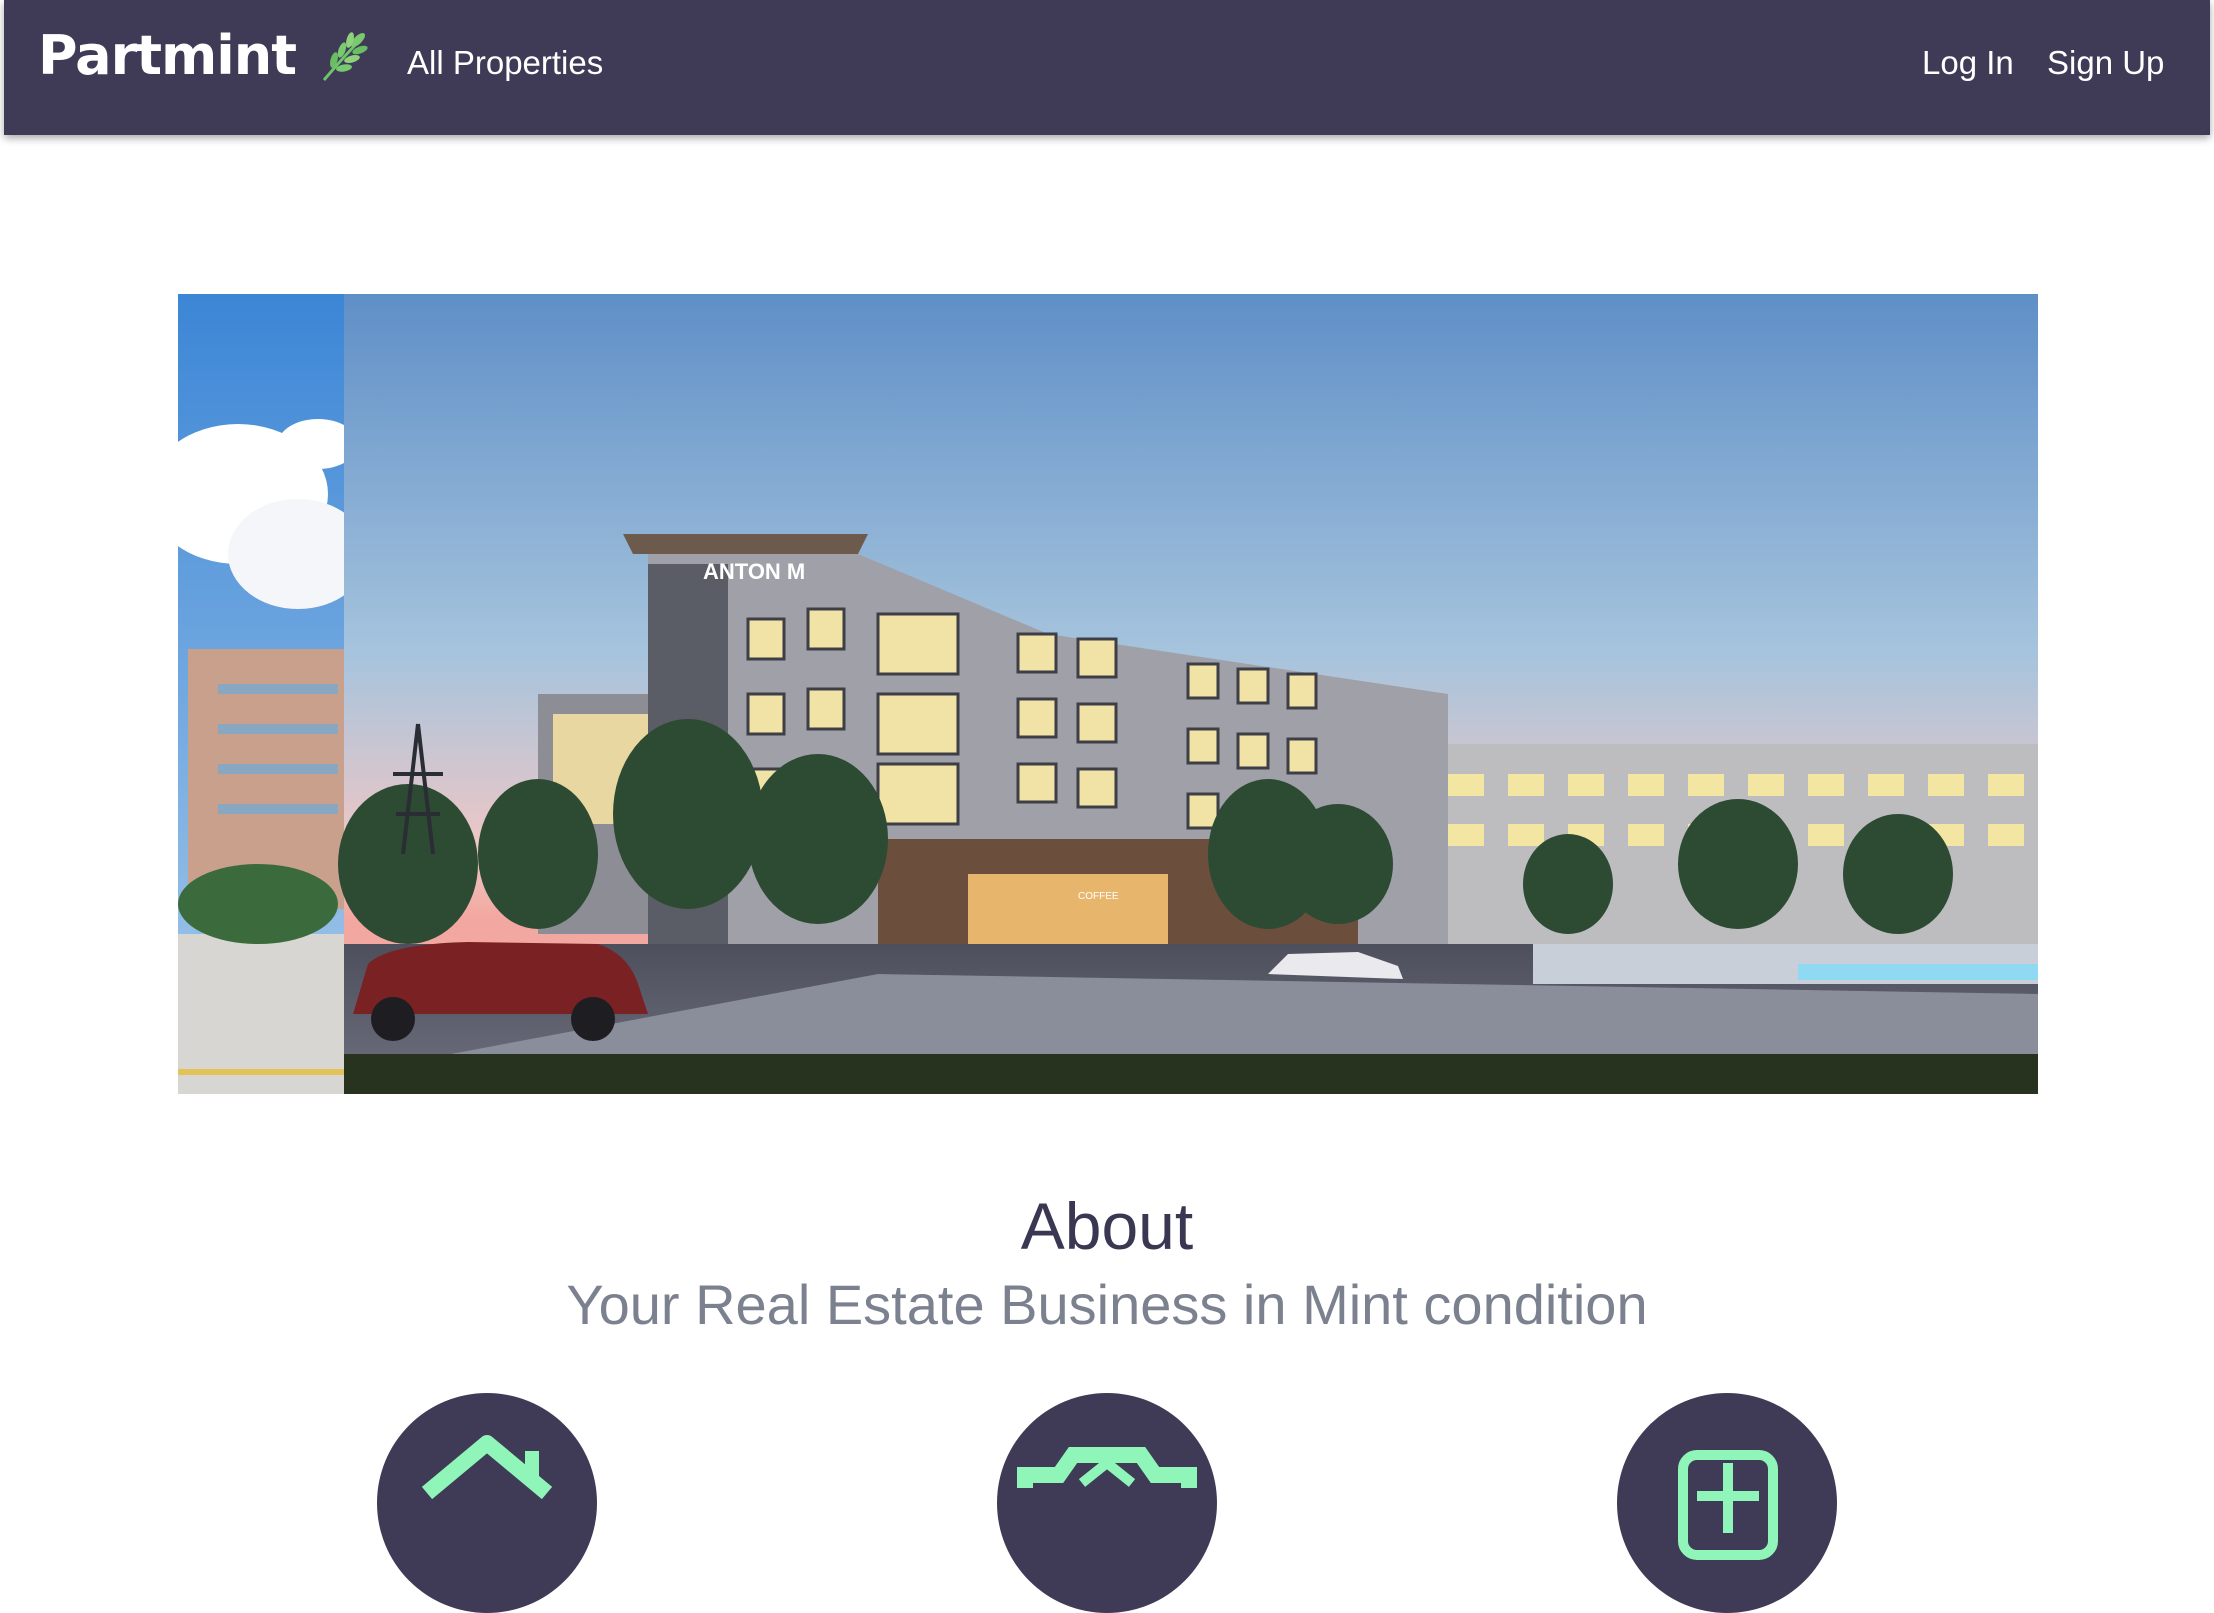  What do you see at coordinates (754, 571) in the screenshot?
I see `building-sign: ANTON M` at bounding box center [754, 571].